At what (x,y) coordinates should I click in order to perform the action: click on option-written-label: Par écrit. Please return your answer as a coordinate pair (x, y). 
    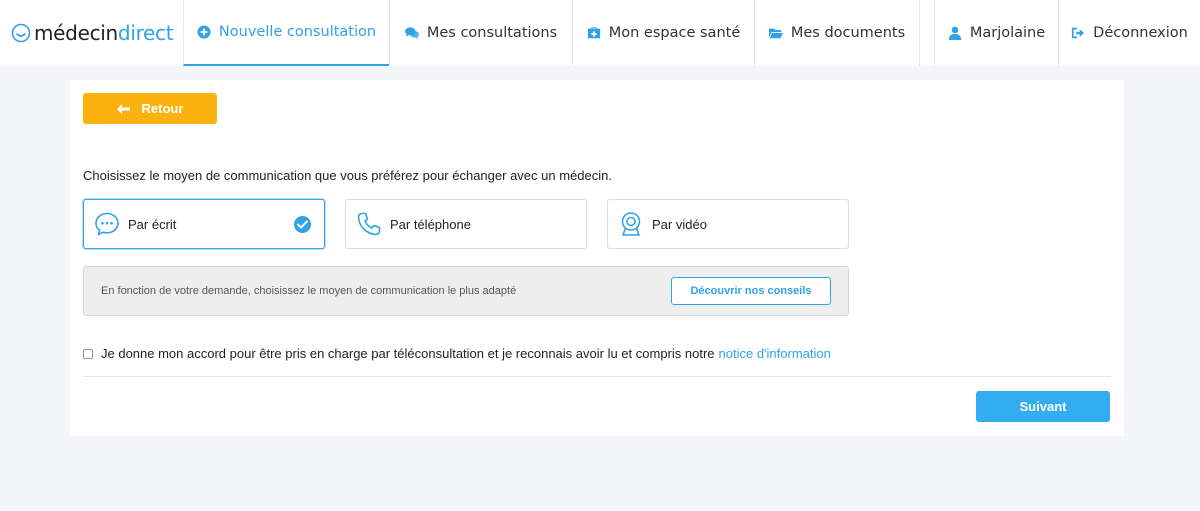
    Looking at the image, I should click on (152, 224).